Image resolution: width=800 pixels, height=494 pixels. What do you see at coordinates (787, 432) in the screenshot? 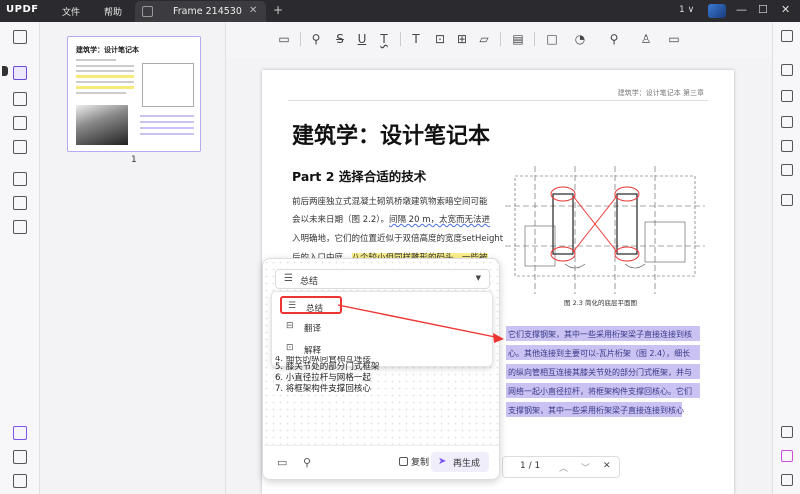
I see `chat-ai-icon` at bounding box center [787, 432].